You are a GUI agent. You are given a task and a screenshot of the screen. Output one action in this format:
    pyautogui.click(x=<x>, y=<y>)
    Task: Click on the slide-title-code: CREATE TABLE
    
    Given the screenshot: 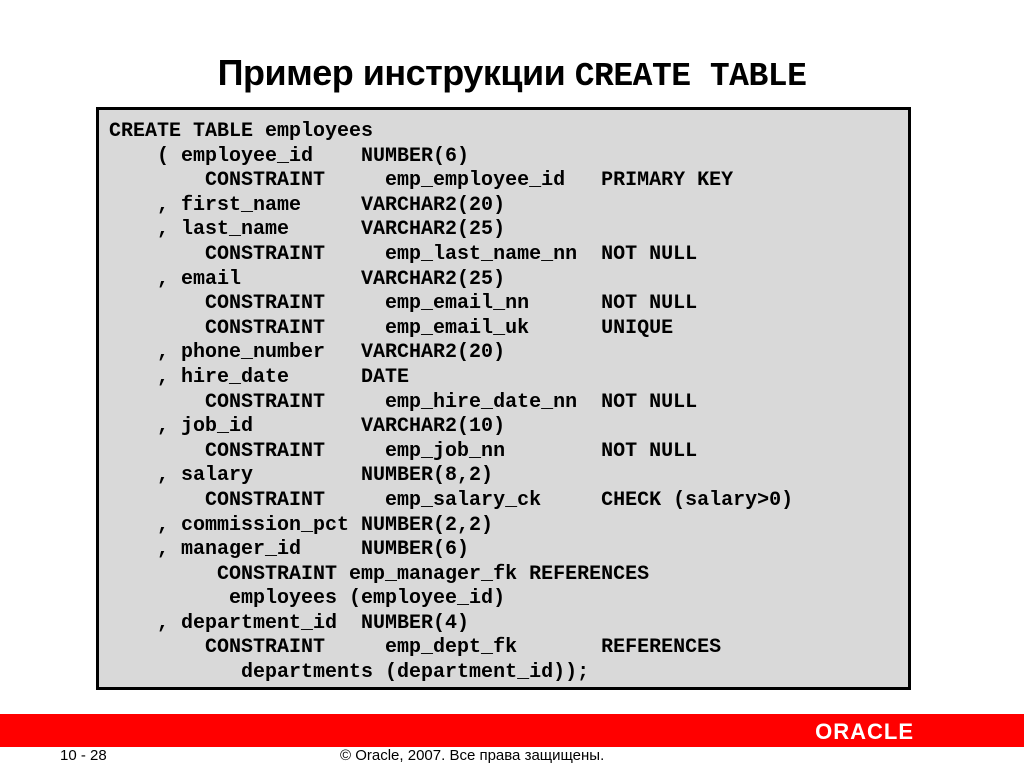 What is the action you would take?
    pyautogui.click(x=690, y=76)
    